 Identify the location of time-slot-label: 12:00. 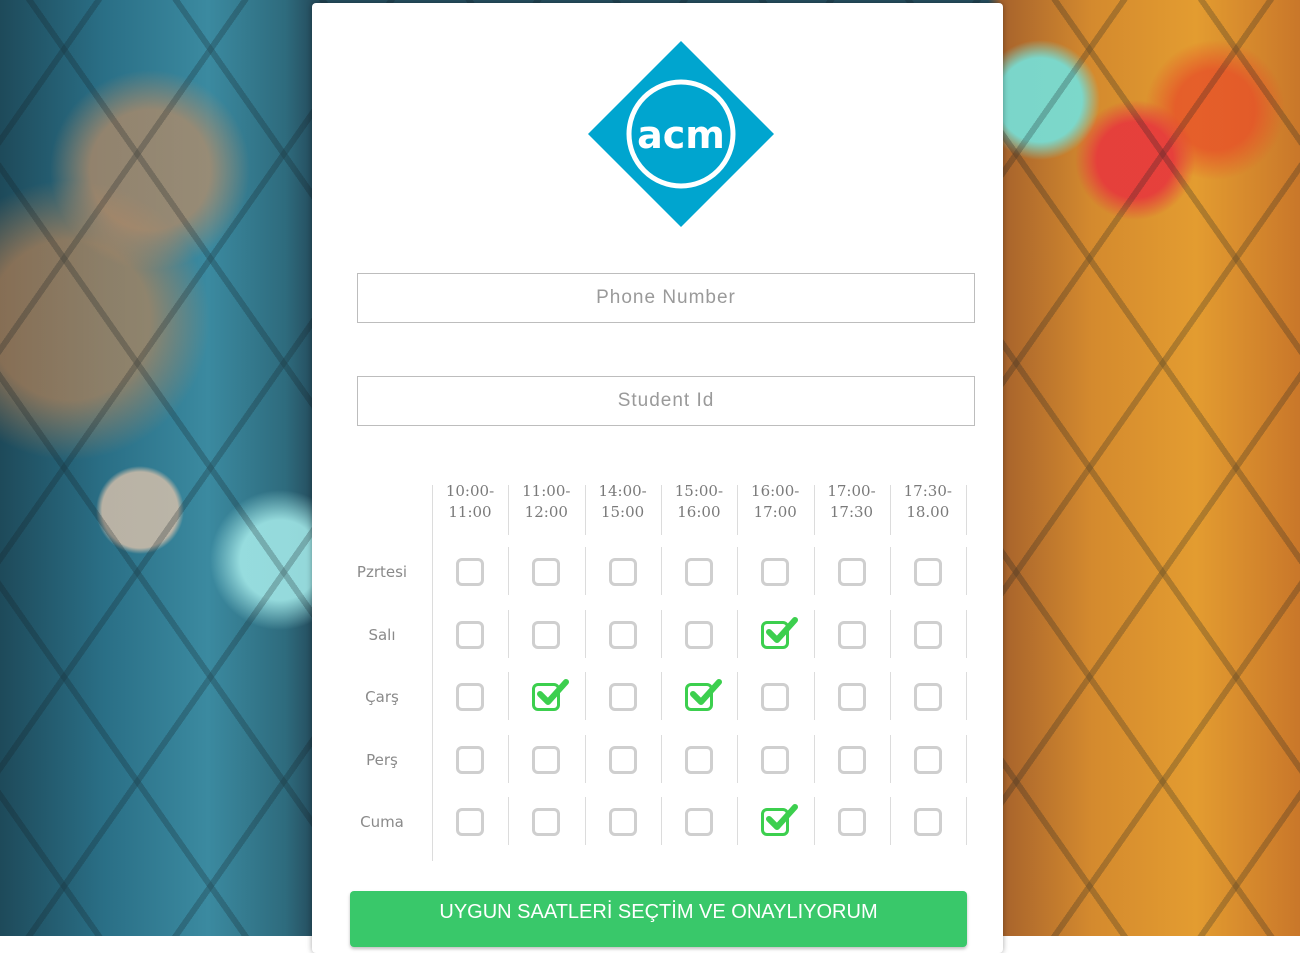
(546, 512).